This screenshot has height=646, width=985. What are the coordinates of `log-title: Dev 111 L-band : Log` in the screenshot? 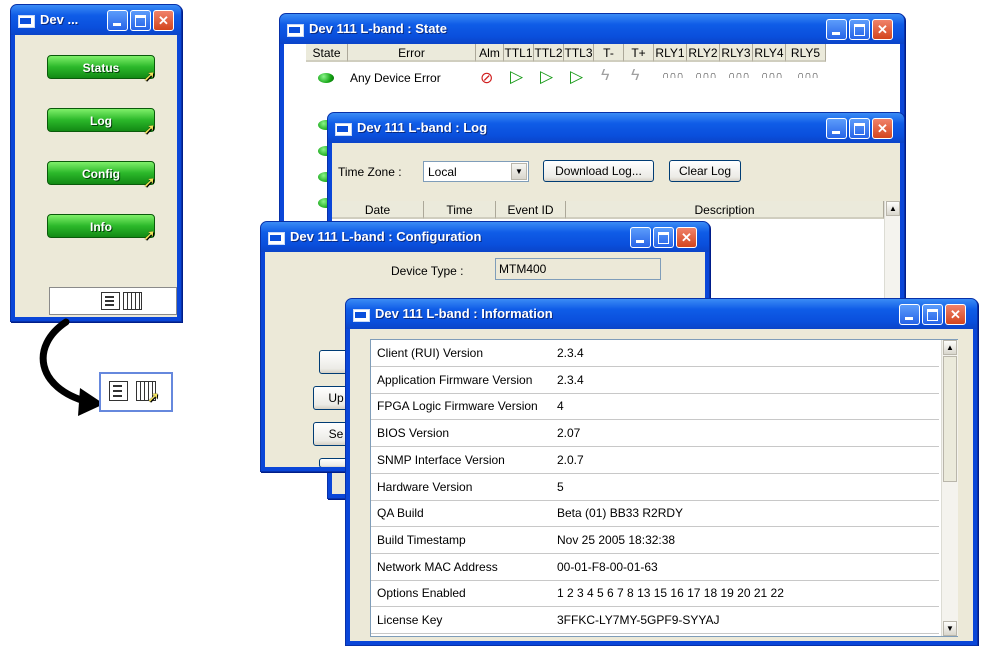 It's located at (422, 127).